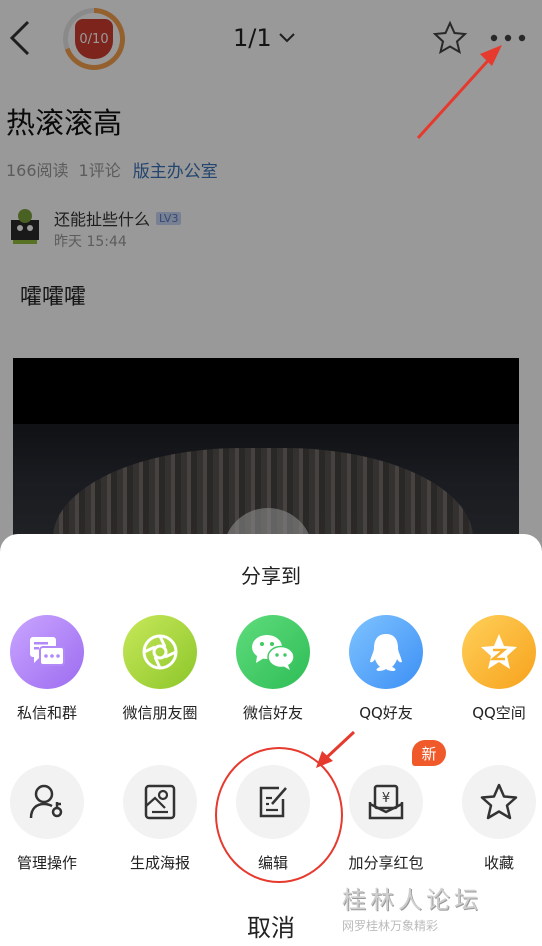 The width and height of the screenshot is (542, 946). I want to click on annotation-arrow-top, so click(459, 92).